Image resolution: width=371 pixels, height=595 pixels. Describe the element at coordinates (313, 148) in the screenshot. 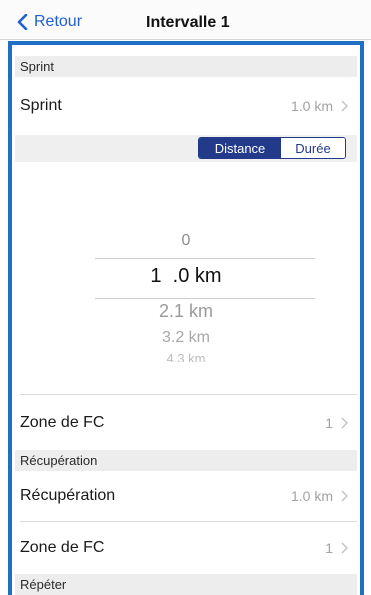

I see `segment-duration: Durée` at that location.